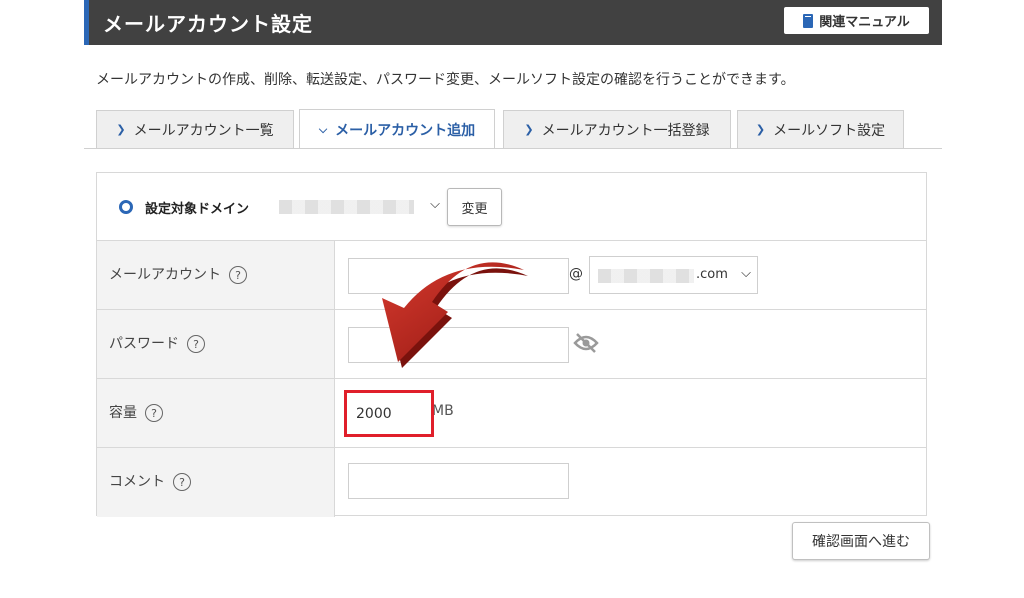 This screenshot has height=598, width=1024. Describe the element at coordinates (123, 413) in the screenshot. I see `quota-label-text: 容量` at that location.